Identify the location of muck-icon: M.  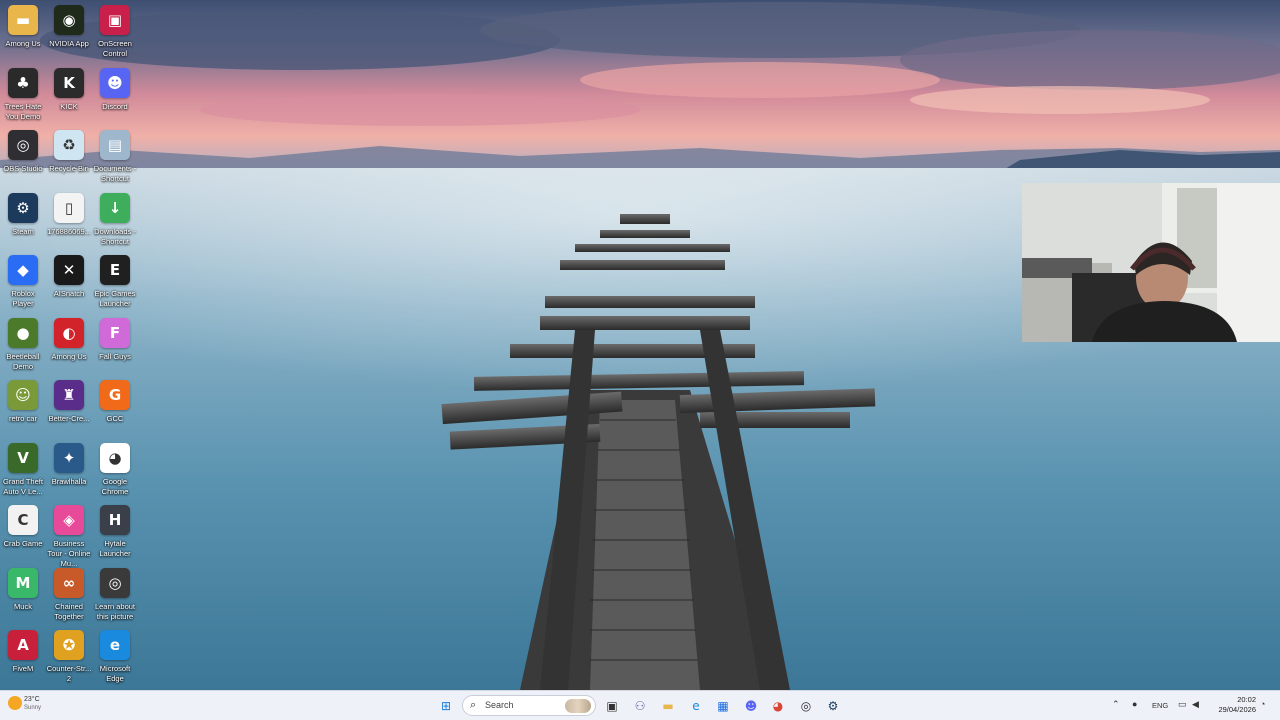
(23, 582).